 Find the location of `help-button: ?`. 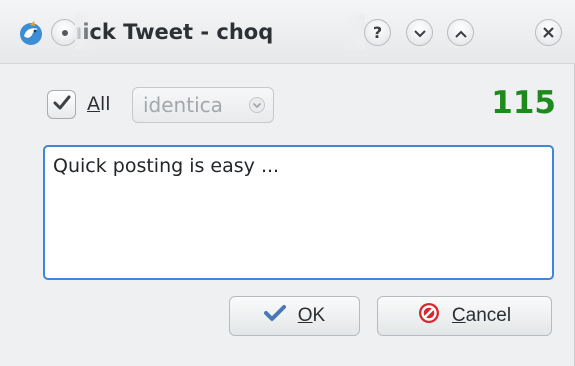

help-button: ? is located at coordinates (377, 32).